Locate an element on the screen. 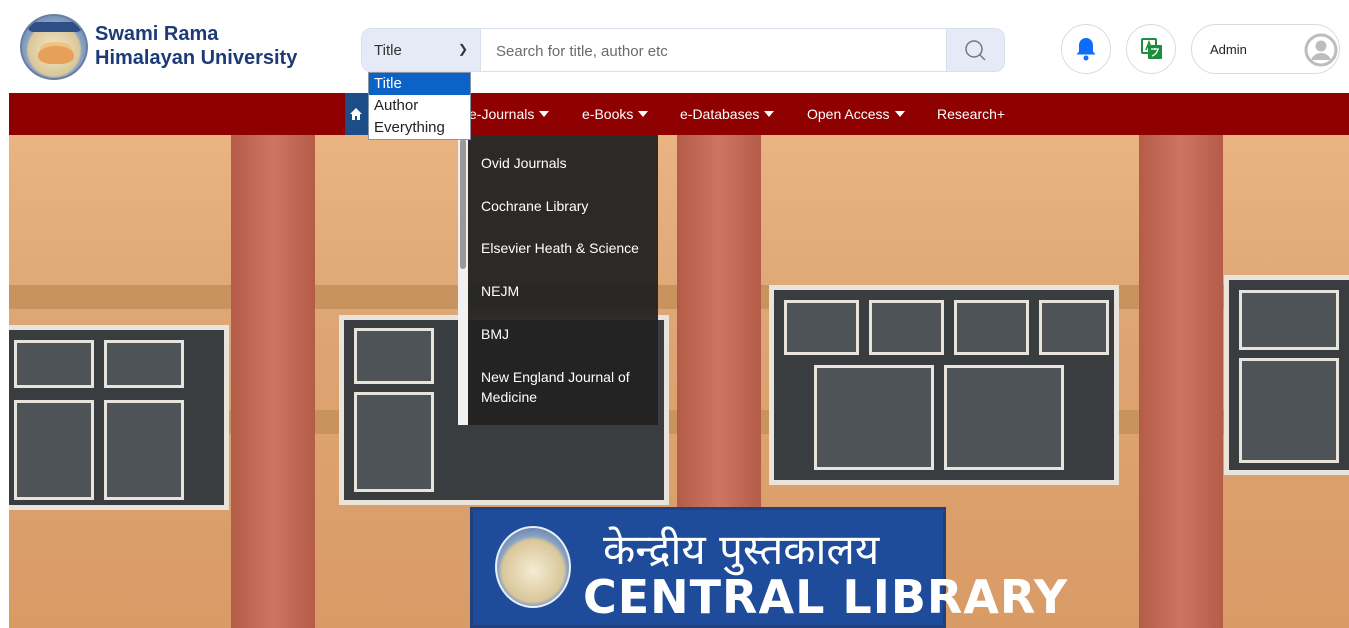 This screenshot has height=628, width=1349. option-author: Author is located at coordinates (419, 106).